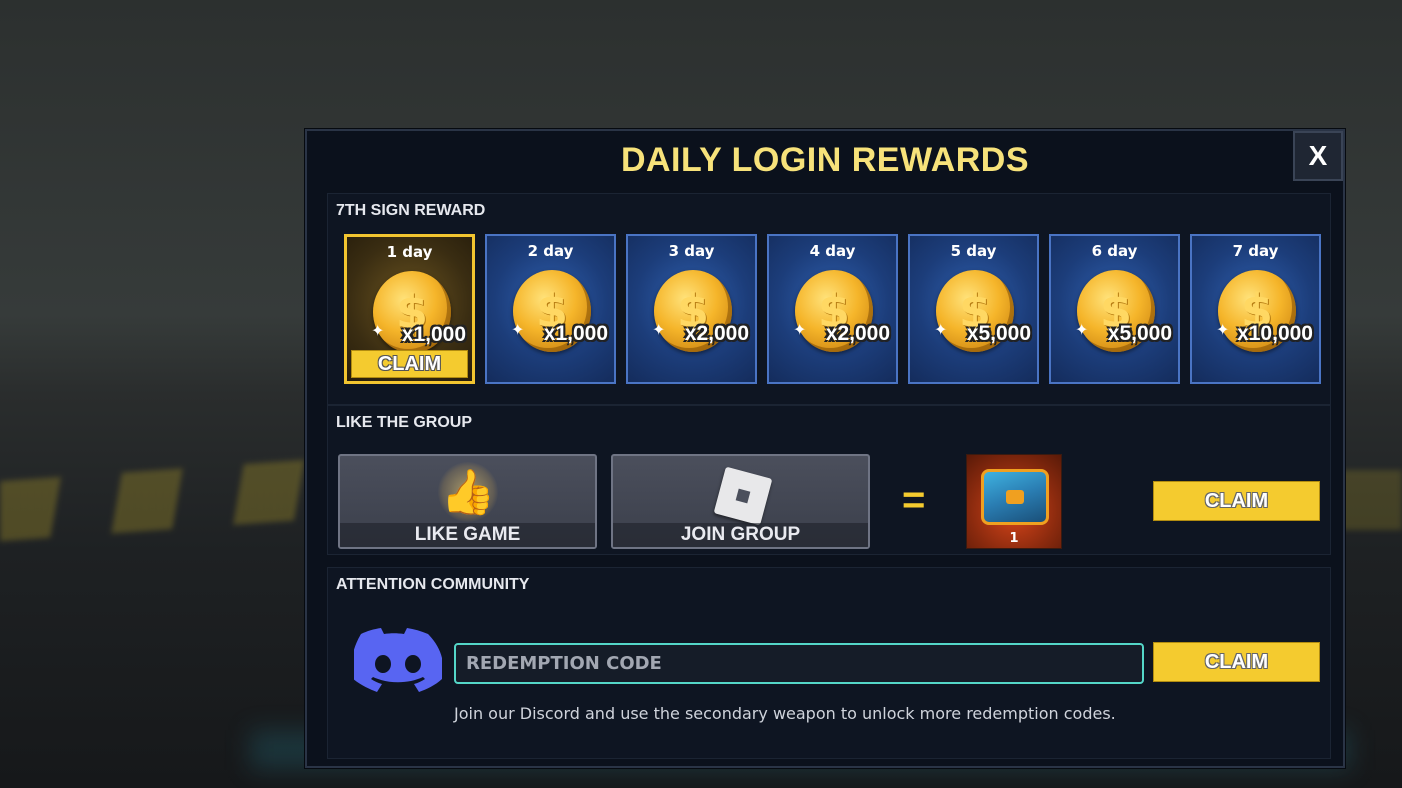 The image size is (1402, 788). I want to click on modal-title: DAILY LOGIN REWARDS, so click(825, 160).